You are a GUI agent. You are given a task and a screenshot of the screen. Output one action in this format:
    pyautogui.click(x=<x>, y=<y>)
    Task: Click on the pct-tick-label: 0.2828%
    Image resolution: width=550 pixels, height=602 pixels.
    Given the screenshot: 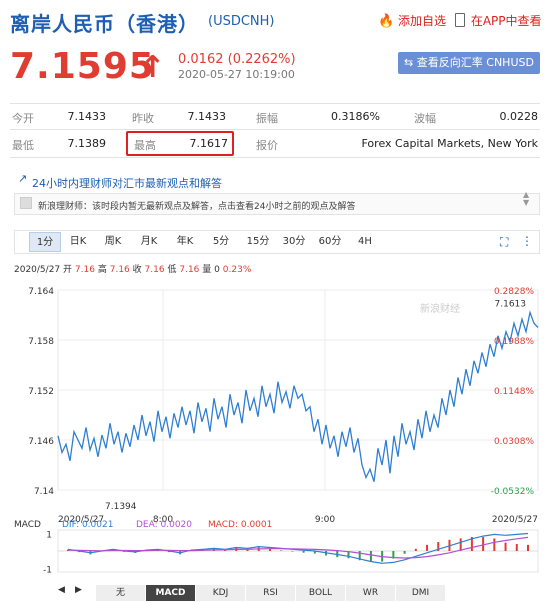 What is the action you would take?
    pyautogui.click(x=514, y=292)
    